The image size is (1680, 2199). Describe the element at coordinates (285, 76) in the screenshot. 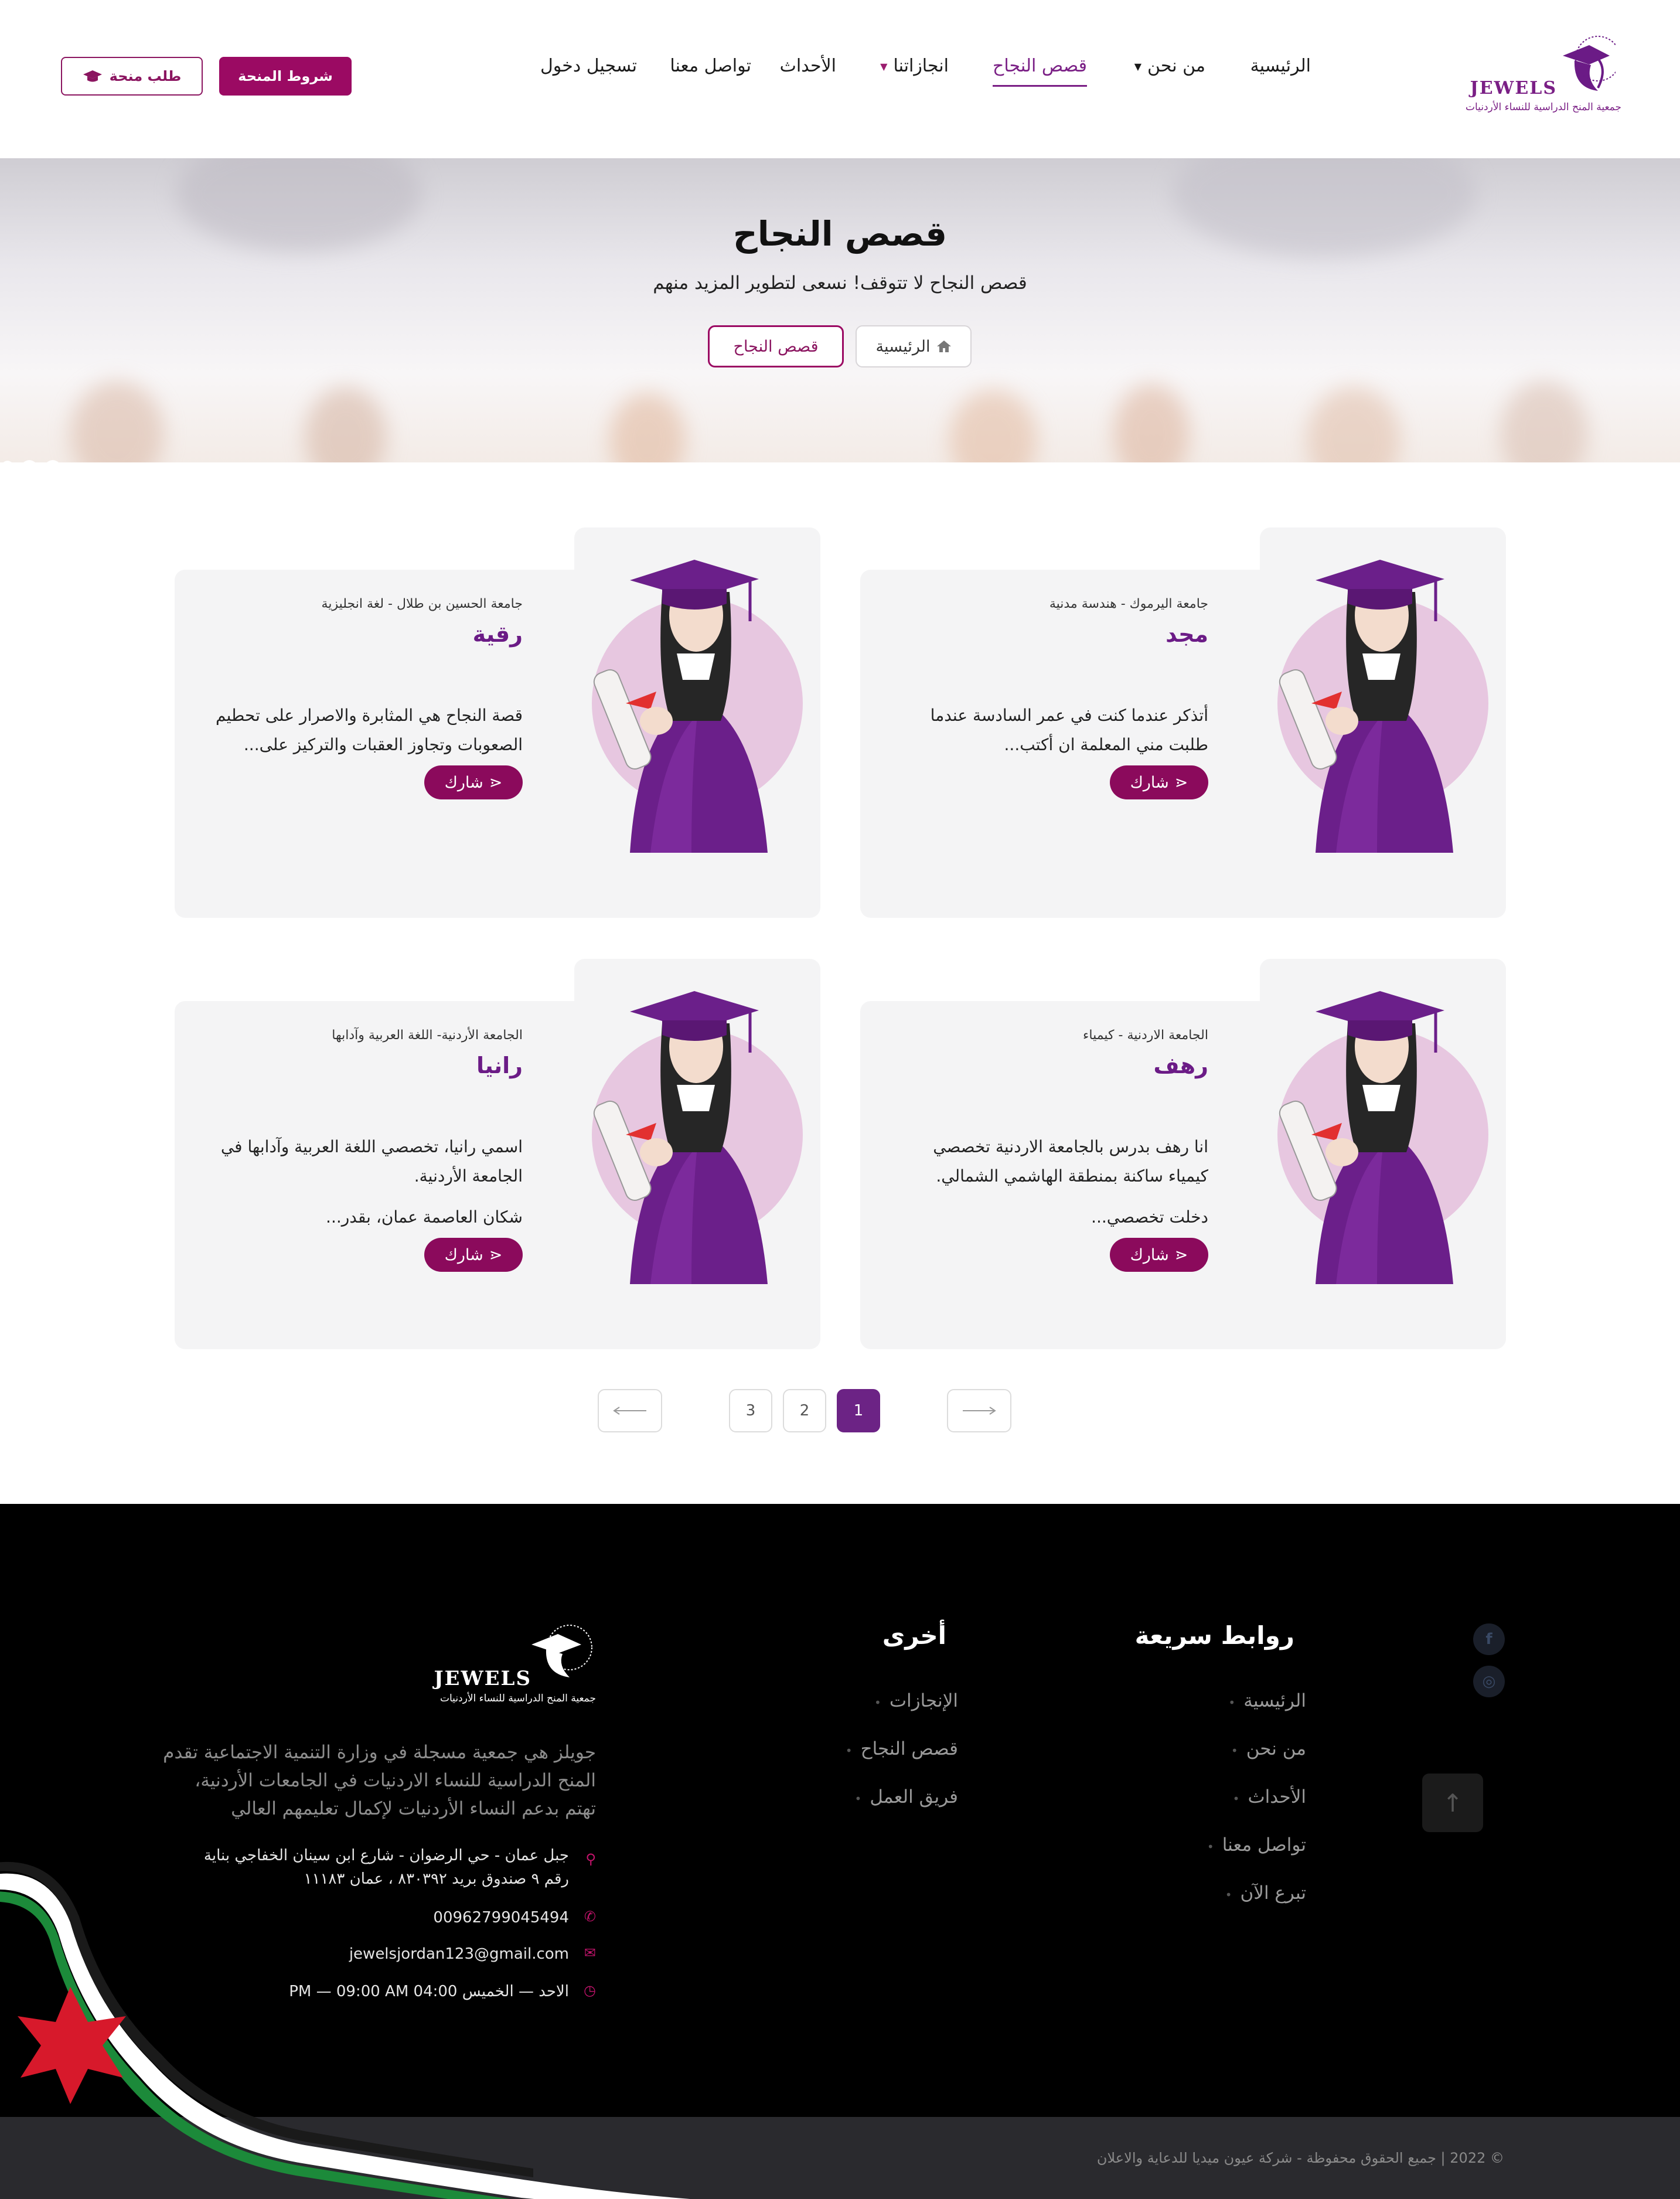

I see `scholarship-terms-button: شروط المنحة` at that location.